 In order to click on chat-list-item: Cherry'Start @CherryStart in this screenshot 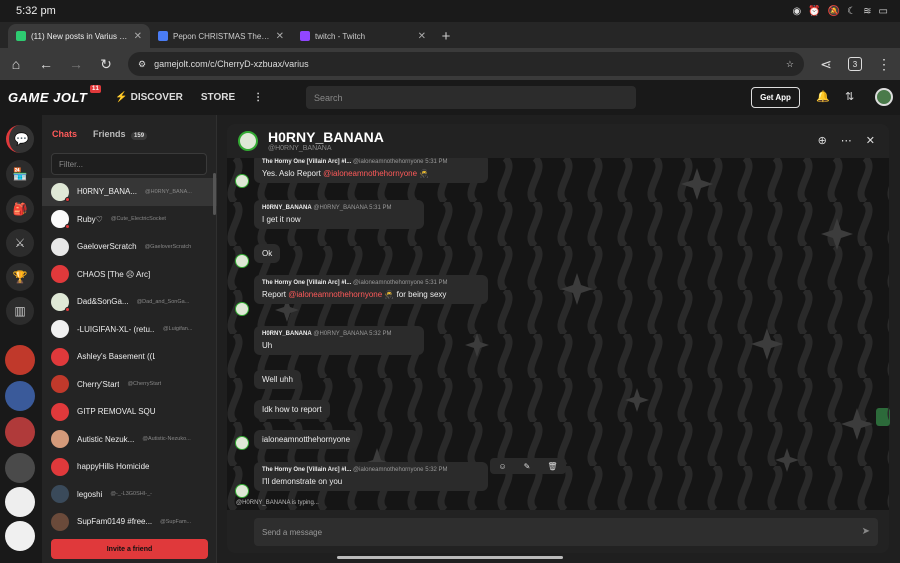, I will do `click(129, 385)`.